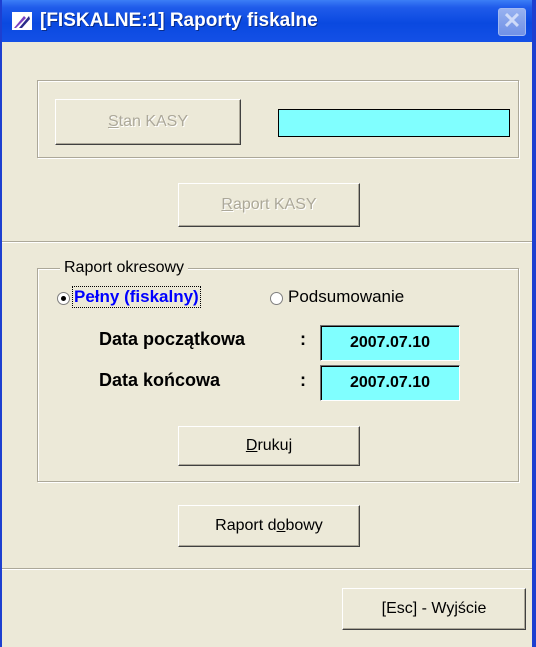 The image size is (536, 647). Describe the element at coordinates (227, 204) in the screenshot. I see `raport-kasy-mnemonic: R` at that location.